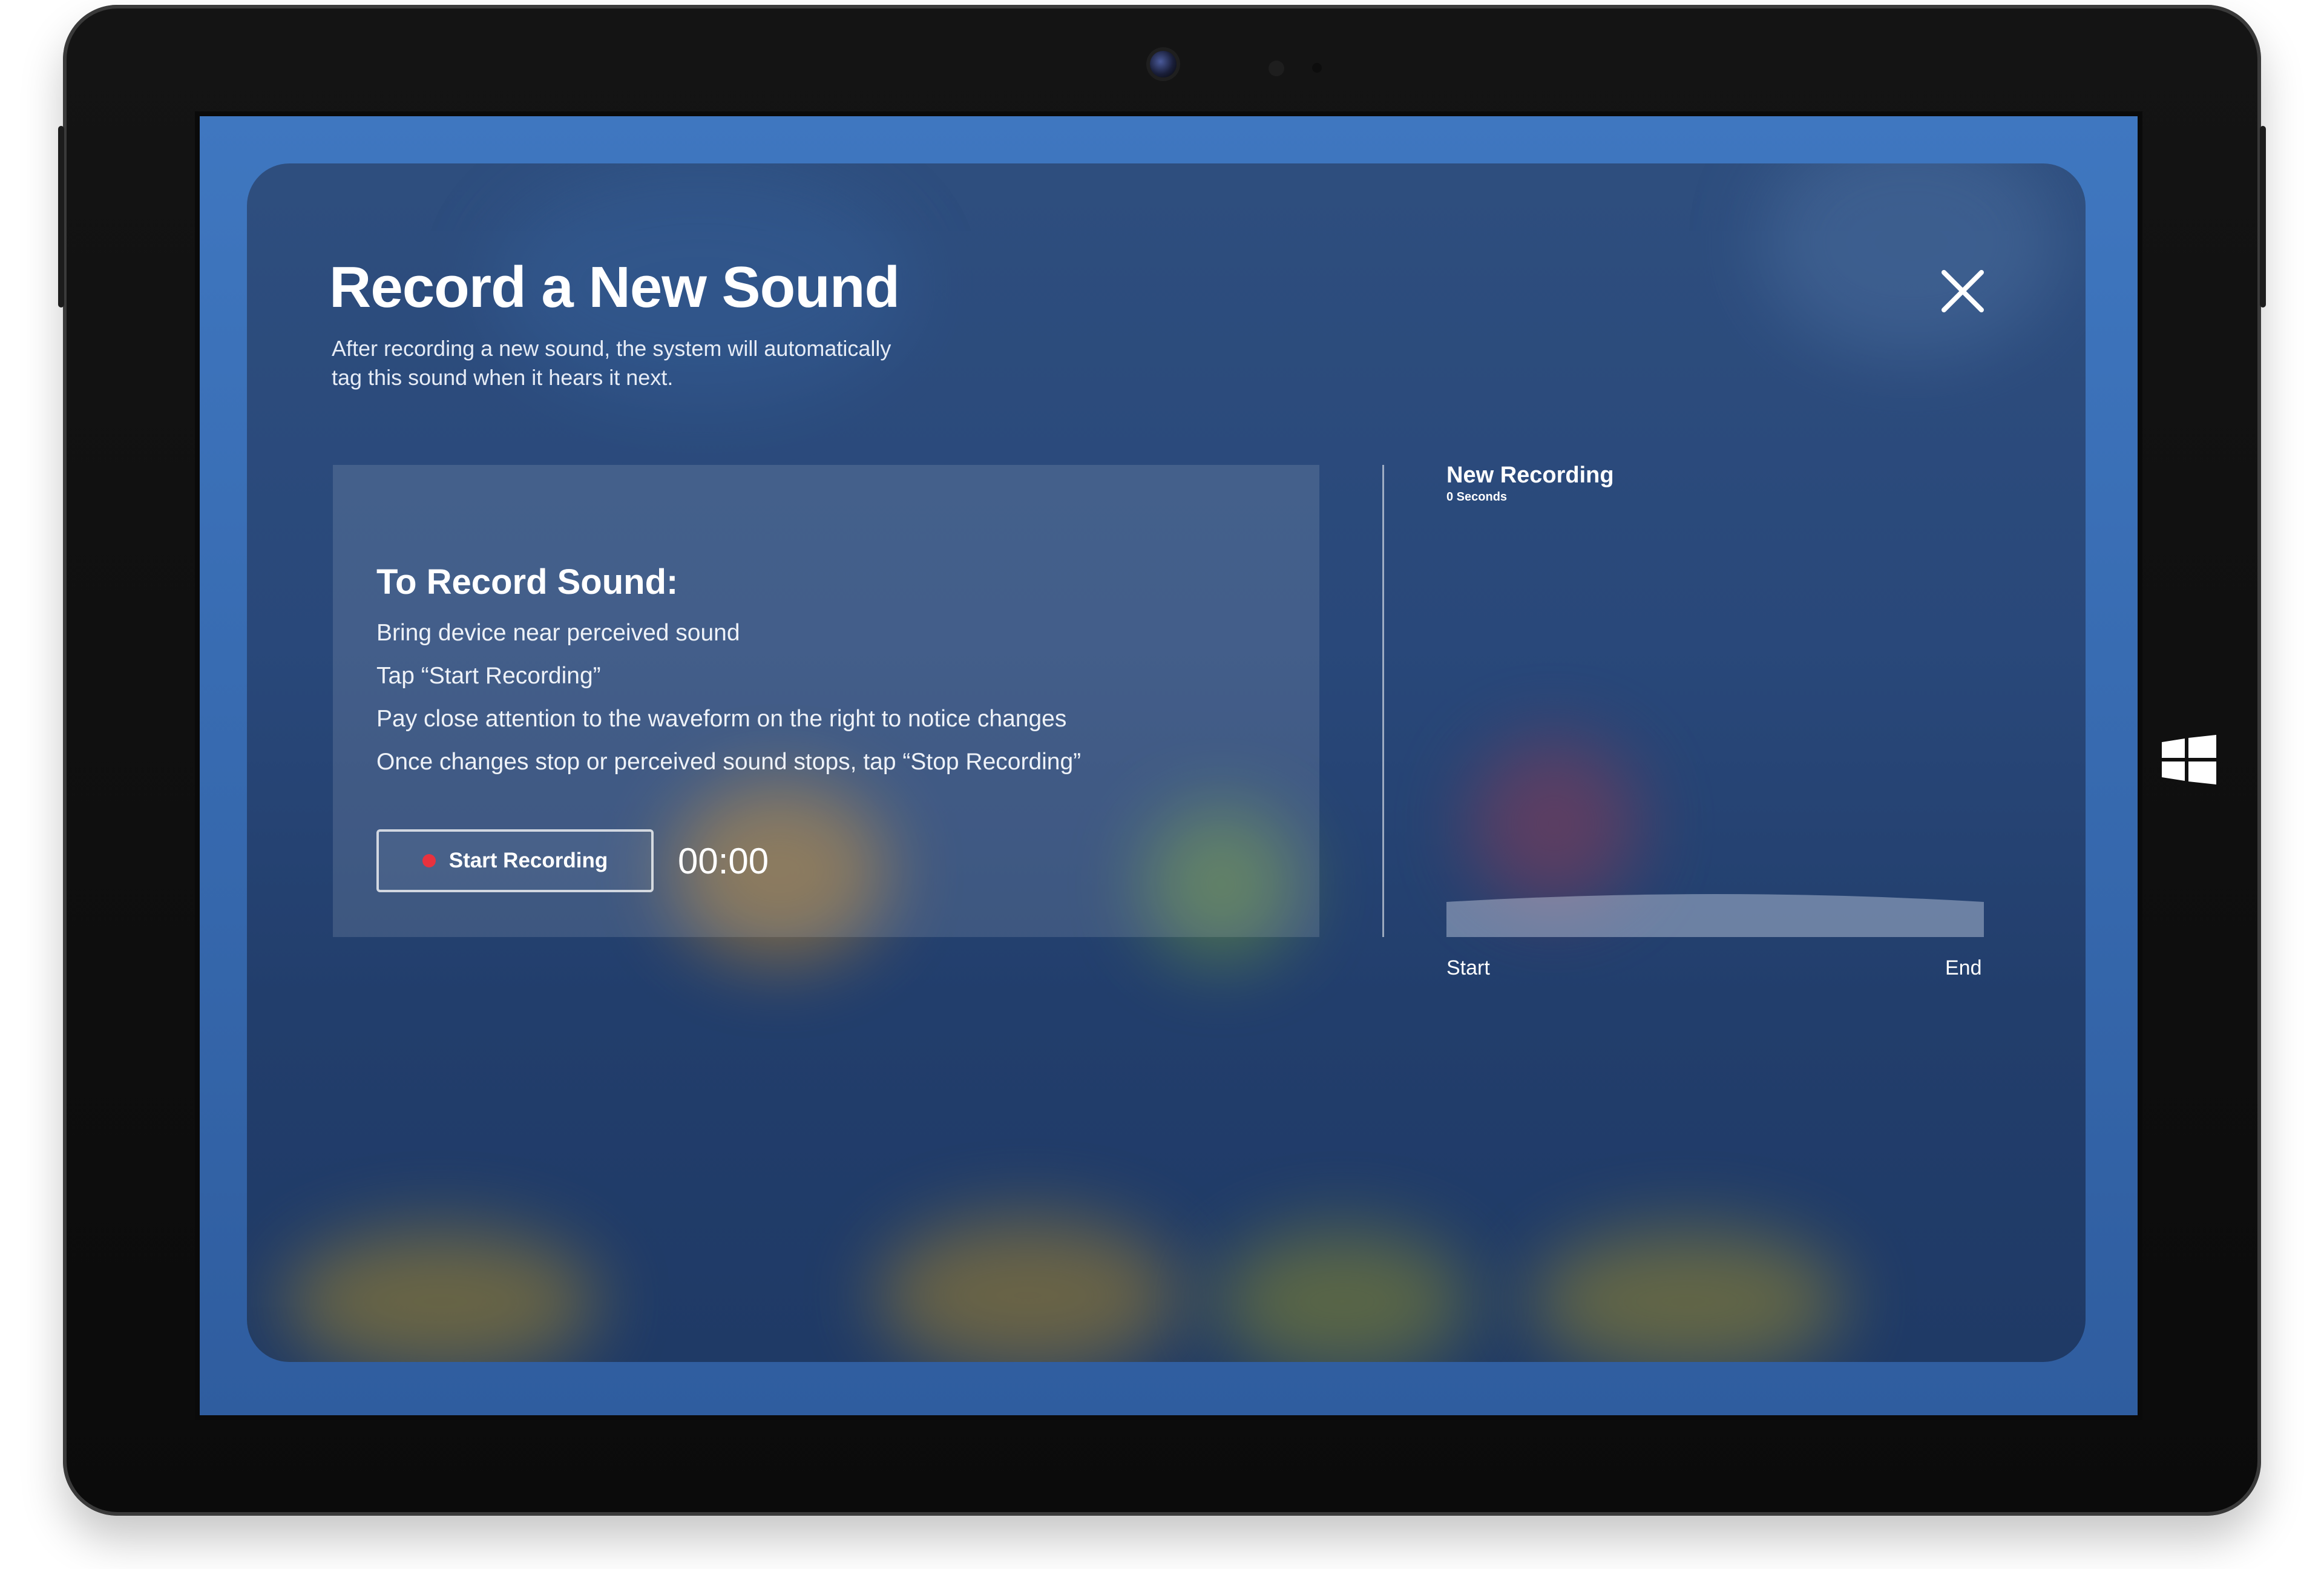  What do you see at coordinates (1477, 497) in the screenshot?
I see `recording-duration: 0 Seconds` at bounding box center [1477, 497].